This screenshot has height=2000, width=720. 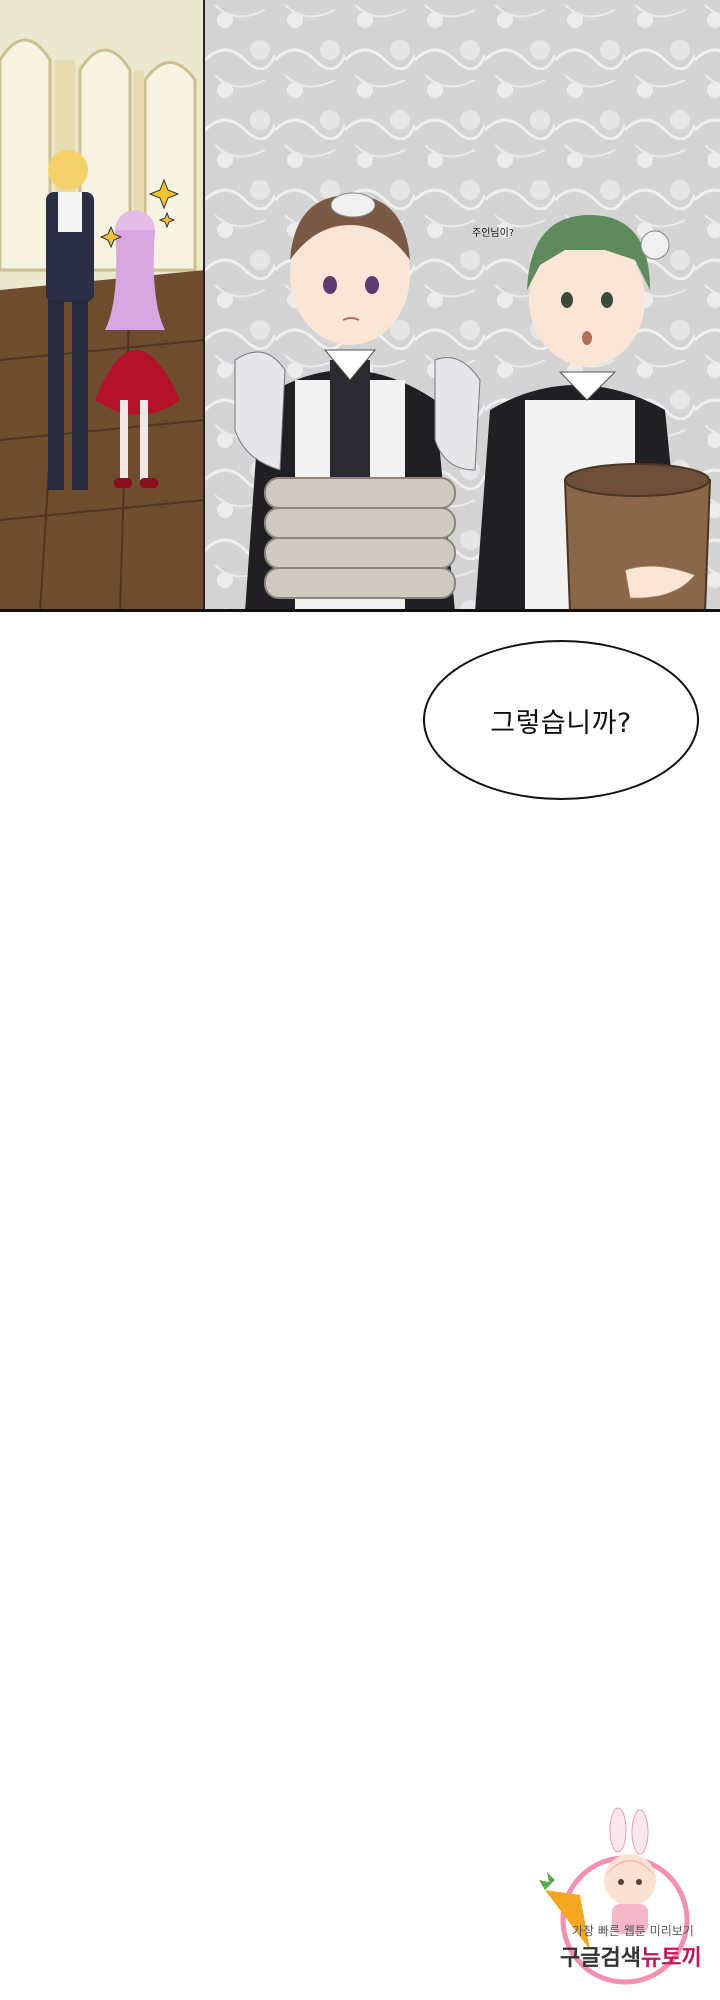 I want to click on hallway-illustration, so click(x=101, y=304).